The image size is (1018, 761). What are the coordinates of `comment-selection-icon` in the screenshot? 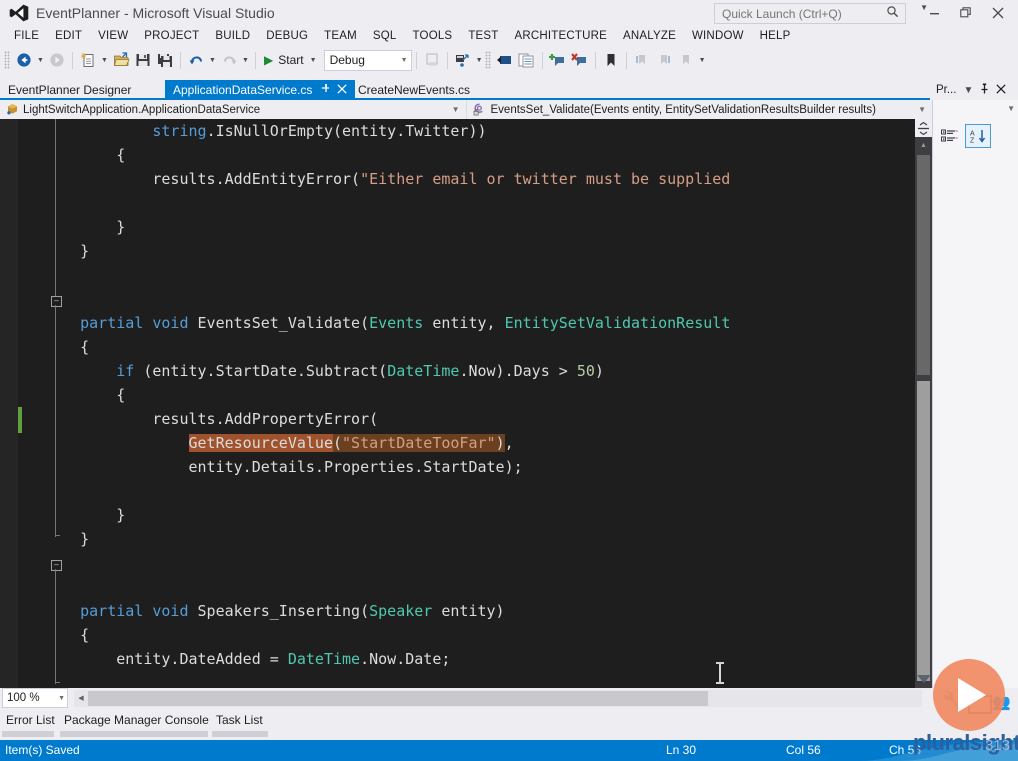 It's located at (505, 60).